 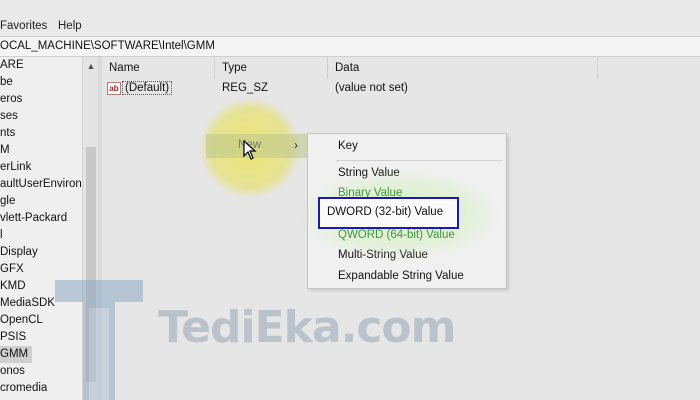 What do you see at coordinates (250, 150) in the screenshot?
I see `mouse-pointer-icon` at bounding box center [250, 150].